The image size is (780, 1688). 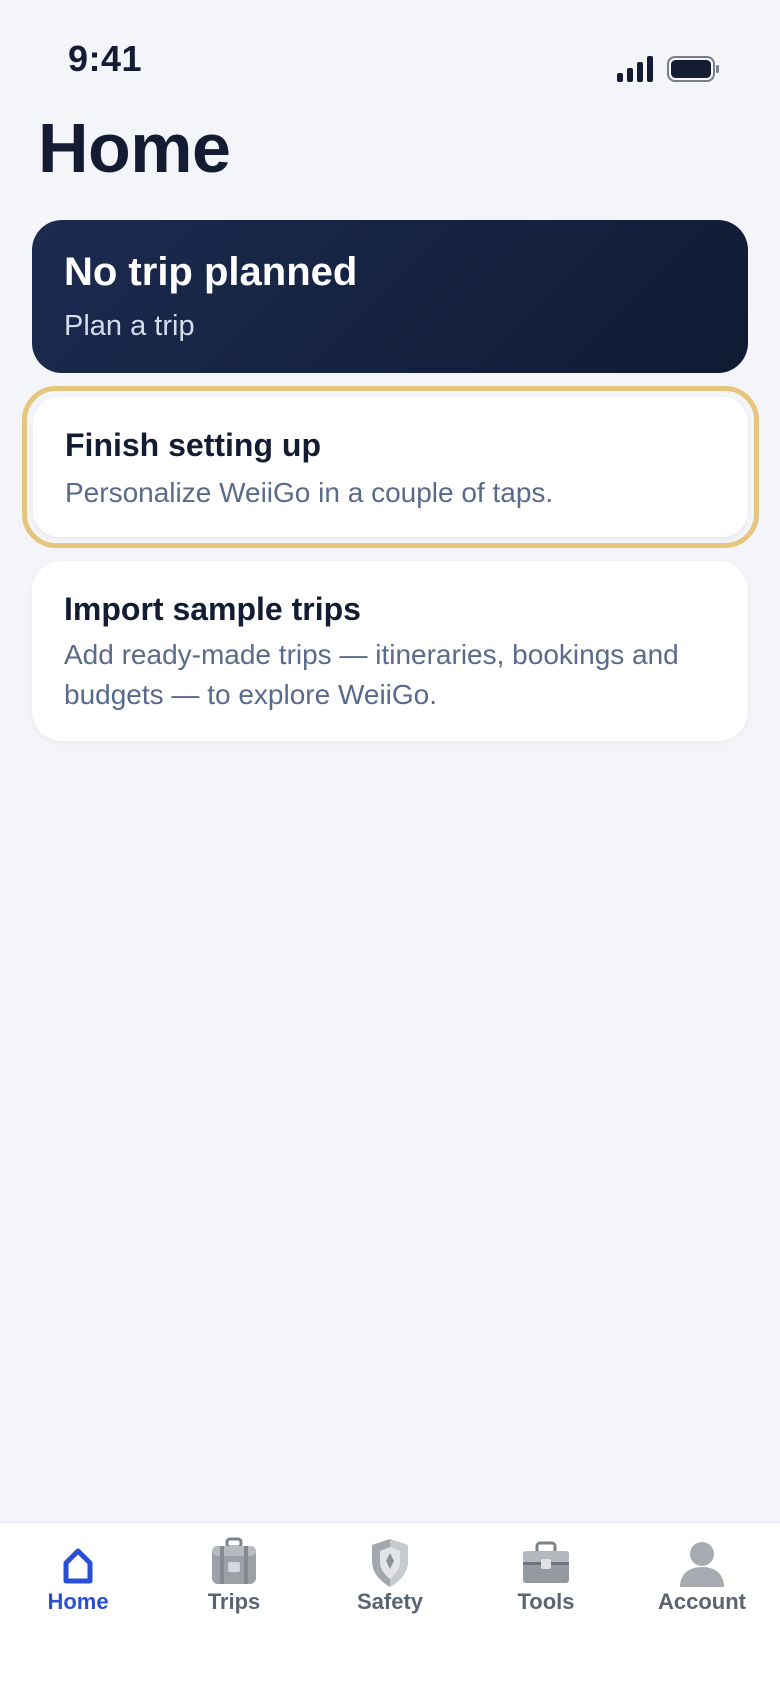 What do you see at coordinates (234, 1601) in the screenshot?
I see `tab-trips-label: Trips` at bounding box center [234, 1601].